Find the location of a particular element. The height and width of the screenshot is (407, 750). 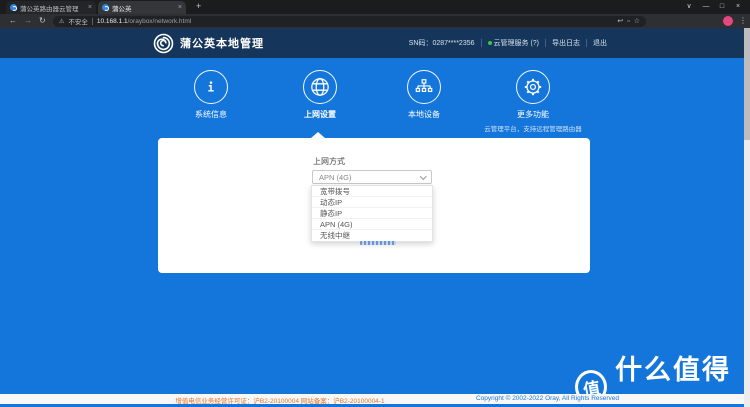

cloud-service-link: 云管理服务 (?) is located at coordinates (513, 43).